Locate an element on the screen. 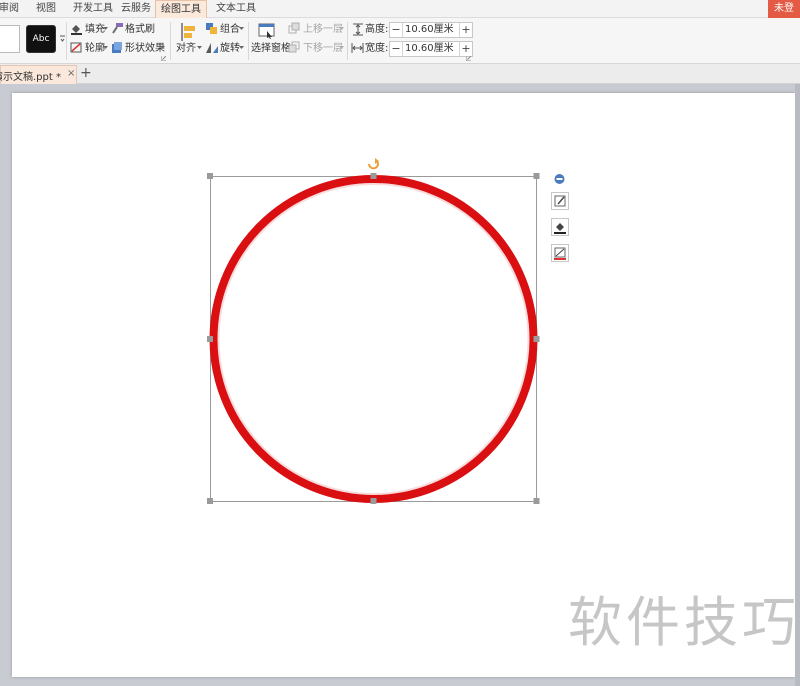  tab-text-tools: 文本工具 is located at coordinates (238, 9).